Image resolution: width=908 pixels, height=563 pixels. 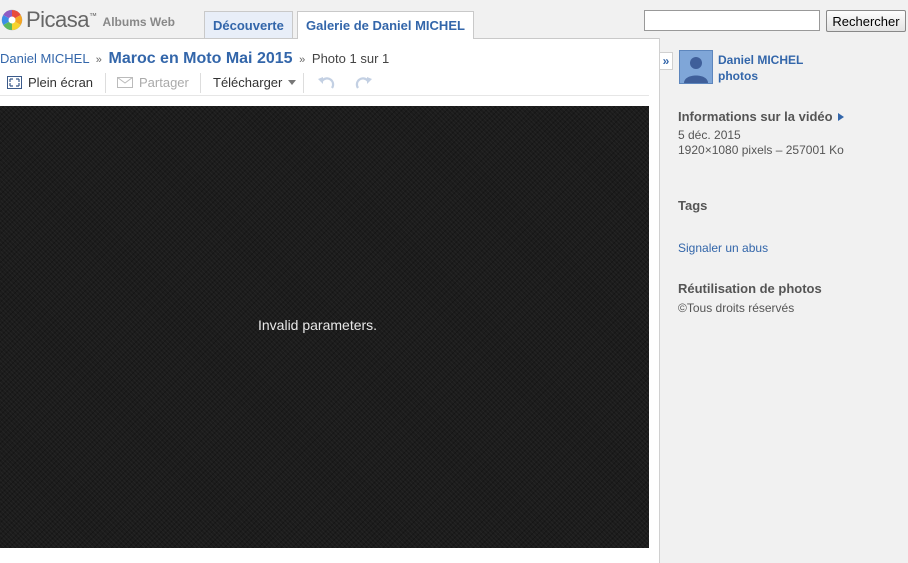 What do you see at coordinates (696, 70) in the screenshot?
I see `user-silhouette-icon` at bounding box center [696, 70].